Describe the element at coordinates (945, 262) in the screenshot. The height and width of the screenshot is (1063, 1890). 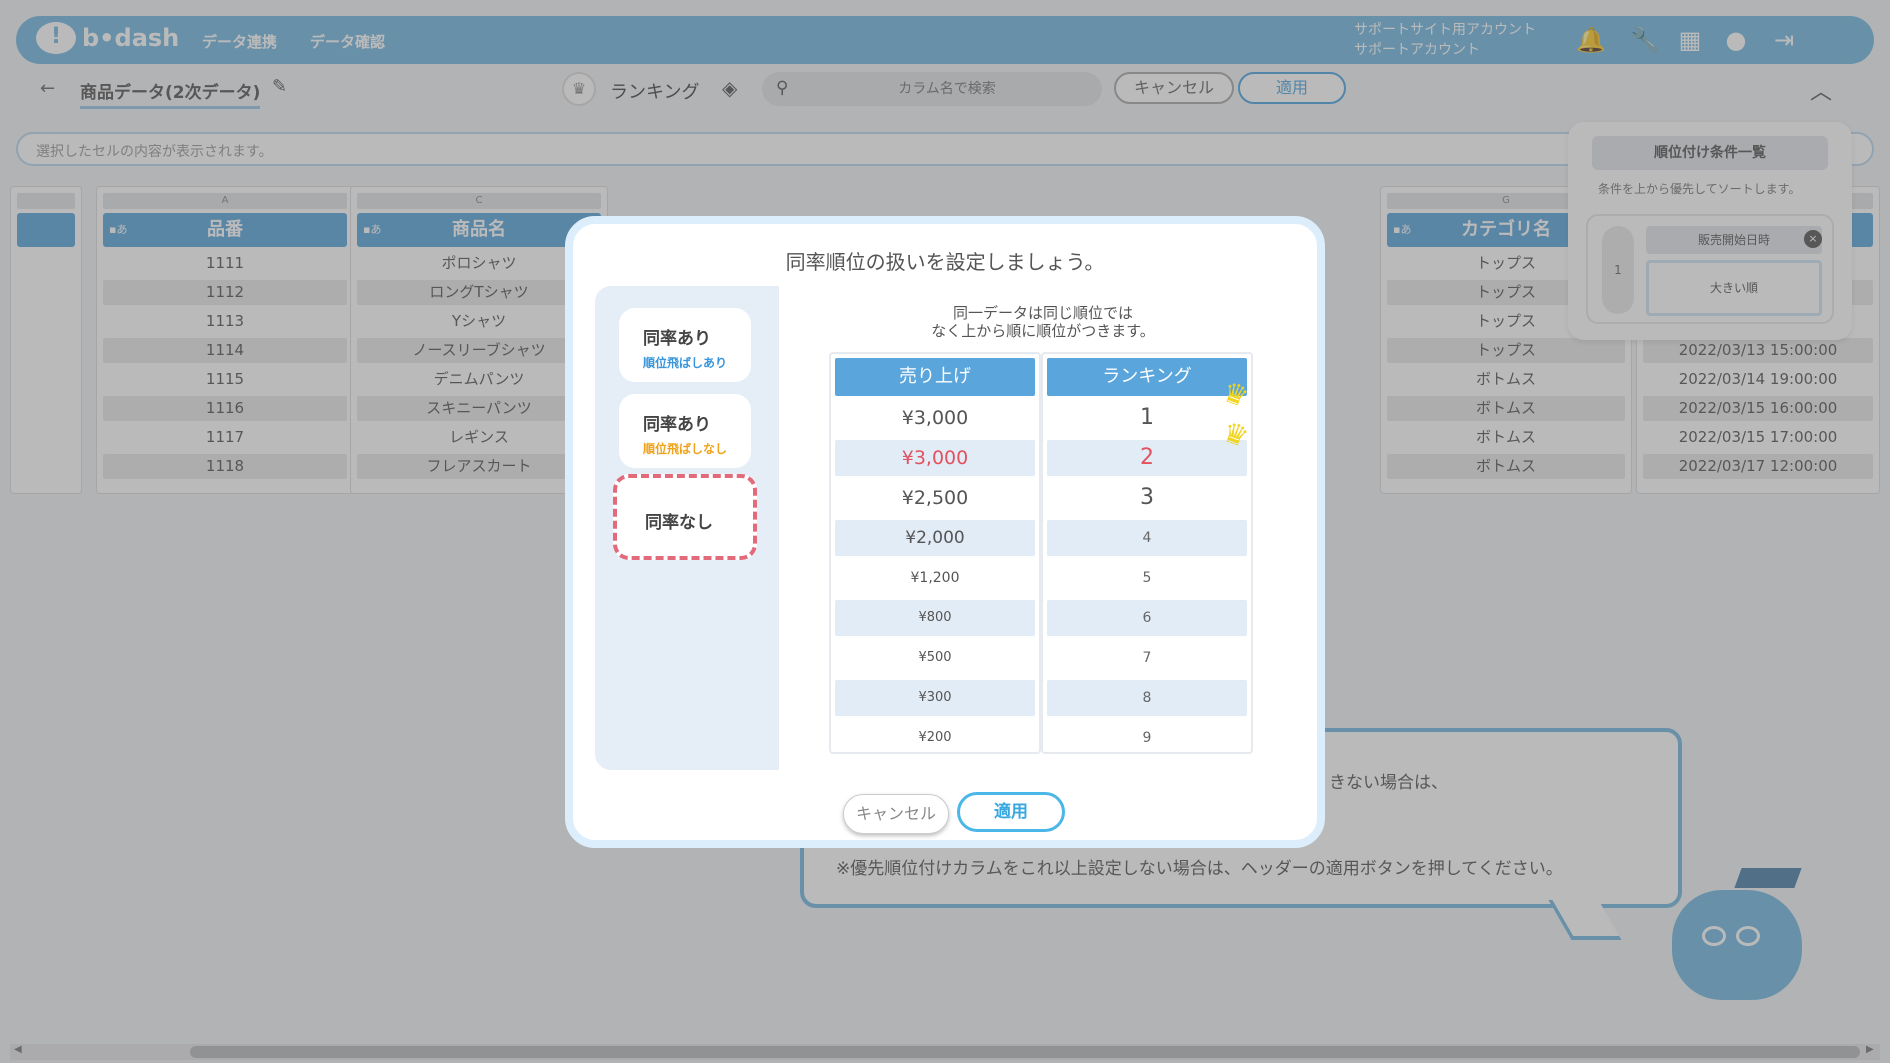
I see `modal-title: 同率順位の扱いを設定しましょう。` at that location.